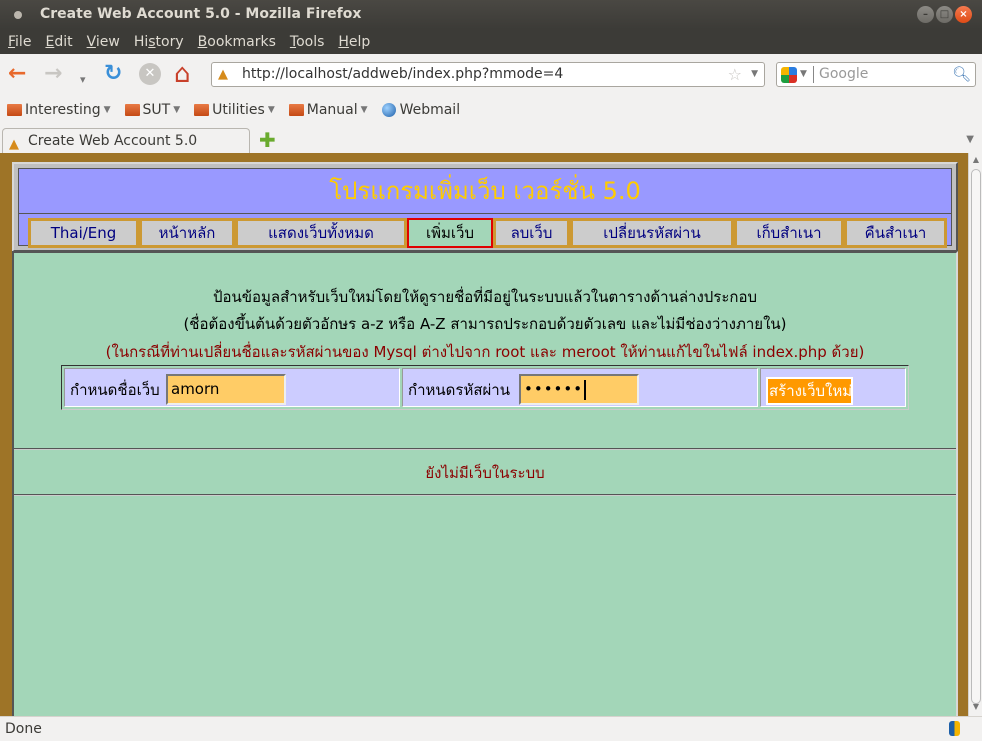  I want to click on text-caret, so click(585, 389).